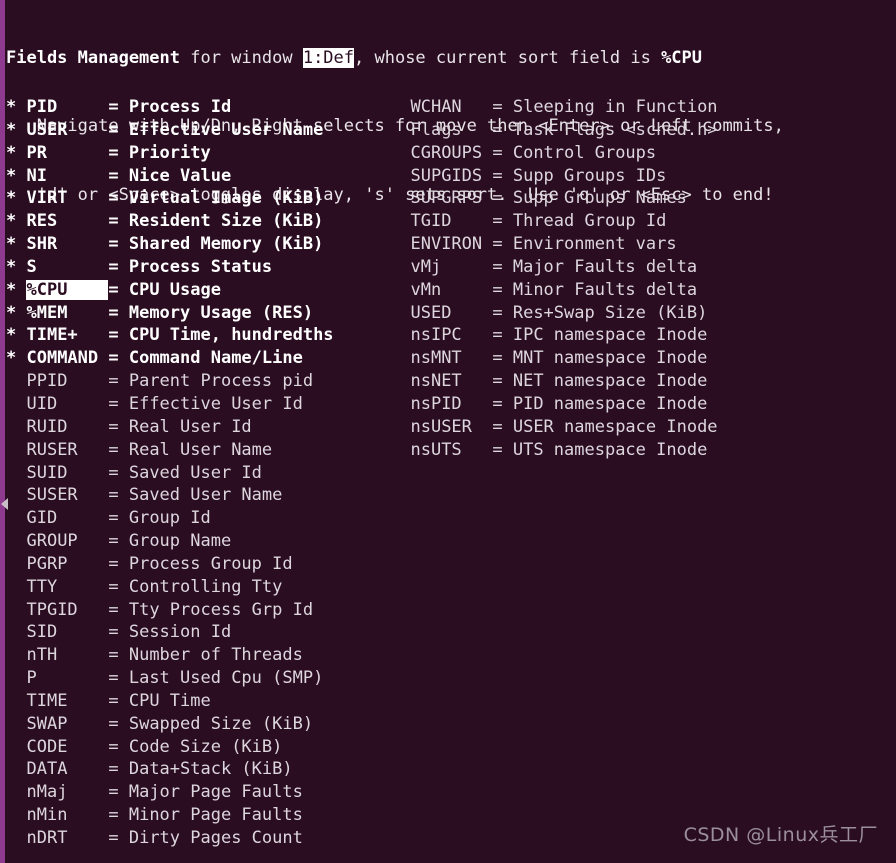 Image resolution: width=896 pixels, height=863 pixels. Describe the element at coordinates (548, 381) in the screenshot. I see `field-entry-nsnet: nsNET = NET namespace Inode` at that location.